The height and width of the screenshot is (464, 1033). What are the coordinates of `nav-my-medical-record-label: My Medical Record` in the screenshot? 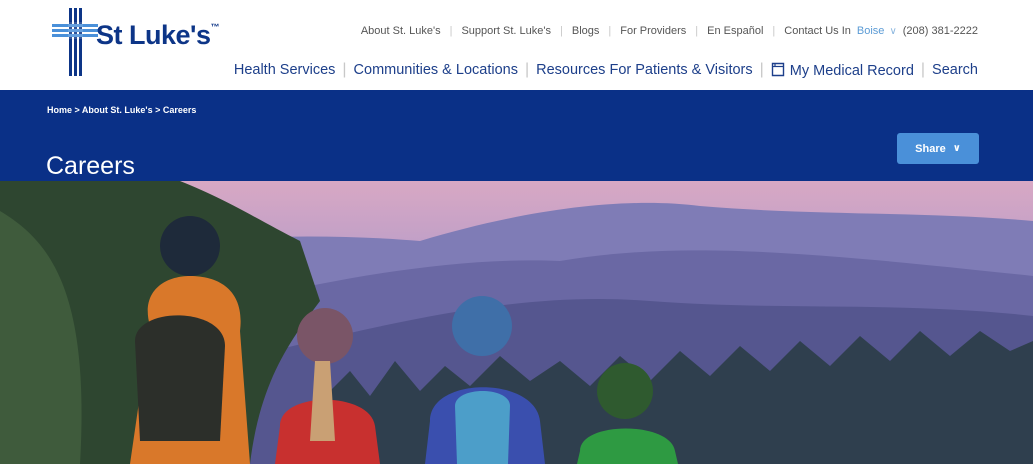 It's located at (851, 70).